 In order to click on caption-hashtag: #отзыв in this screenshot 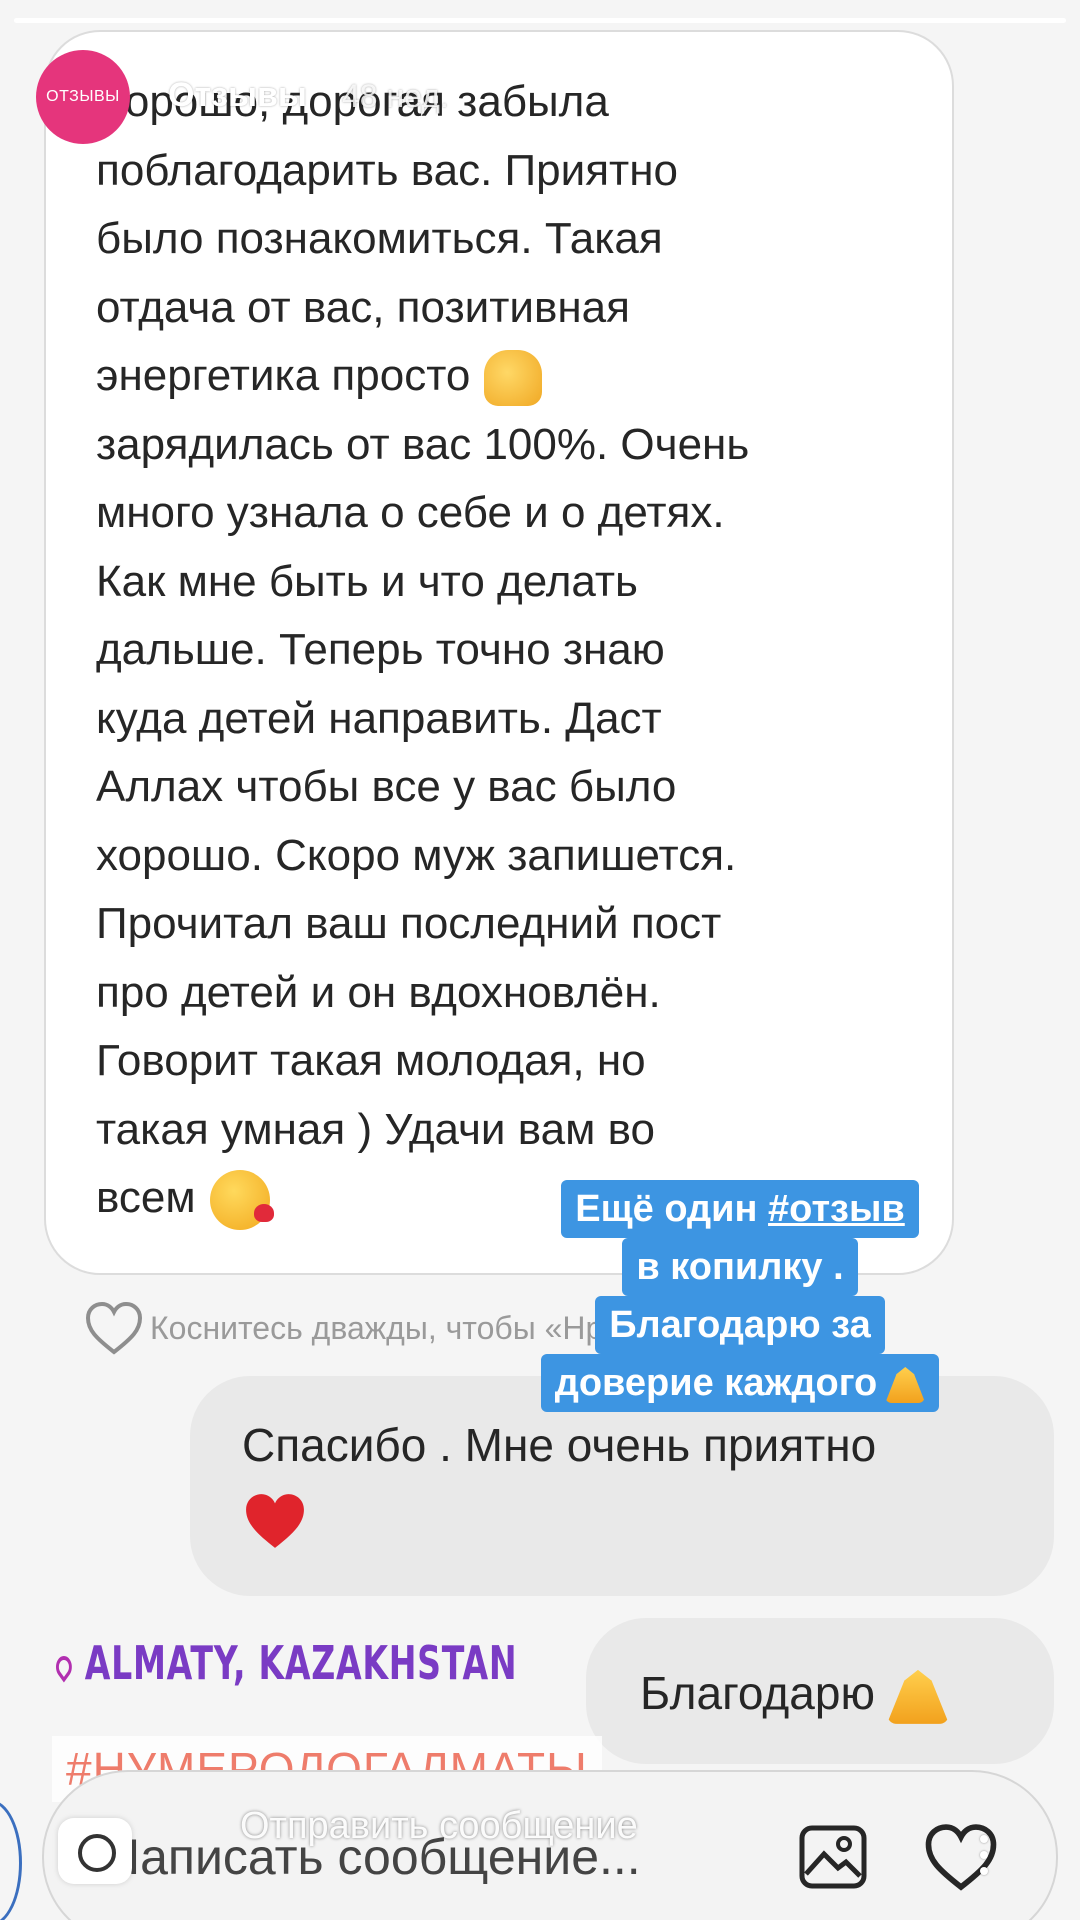, I will do `click(836, 1209)`.